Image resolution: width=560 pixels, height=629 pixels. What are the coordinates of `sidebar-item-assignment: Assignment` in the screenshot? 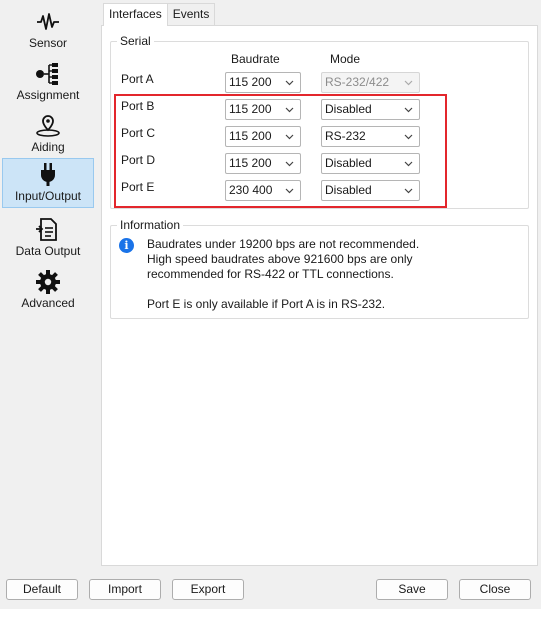 It's located at (48, 83).